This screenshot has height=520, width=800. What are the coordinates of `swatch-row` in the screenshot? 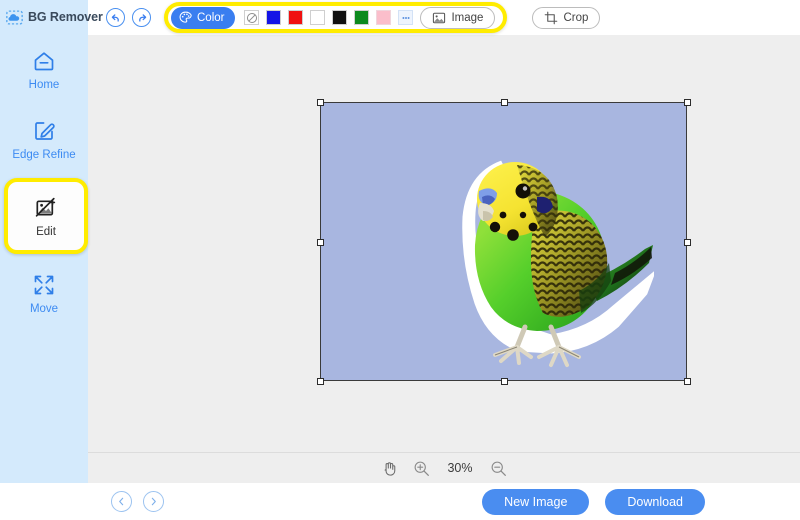 It's located at (329, 17).